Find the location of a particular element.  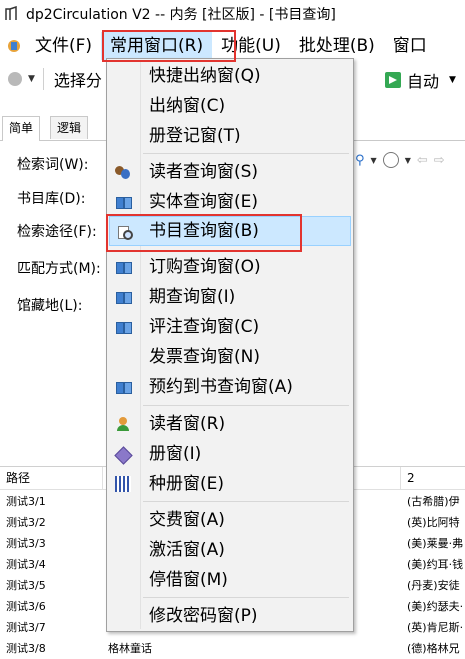

menu-item-quick-circulation: 快捷出纳窗(Q) is located at coordinates (230, 76).